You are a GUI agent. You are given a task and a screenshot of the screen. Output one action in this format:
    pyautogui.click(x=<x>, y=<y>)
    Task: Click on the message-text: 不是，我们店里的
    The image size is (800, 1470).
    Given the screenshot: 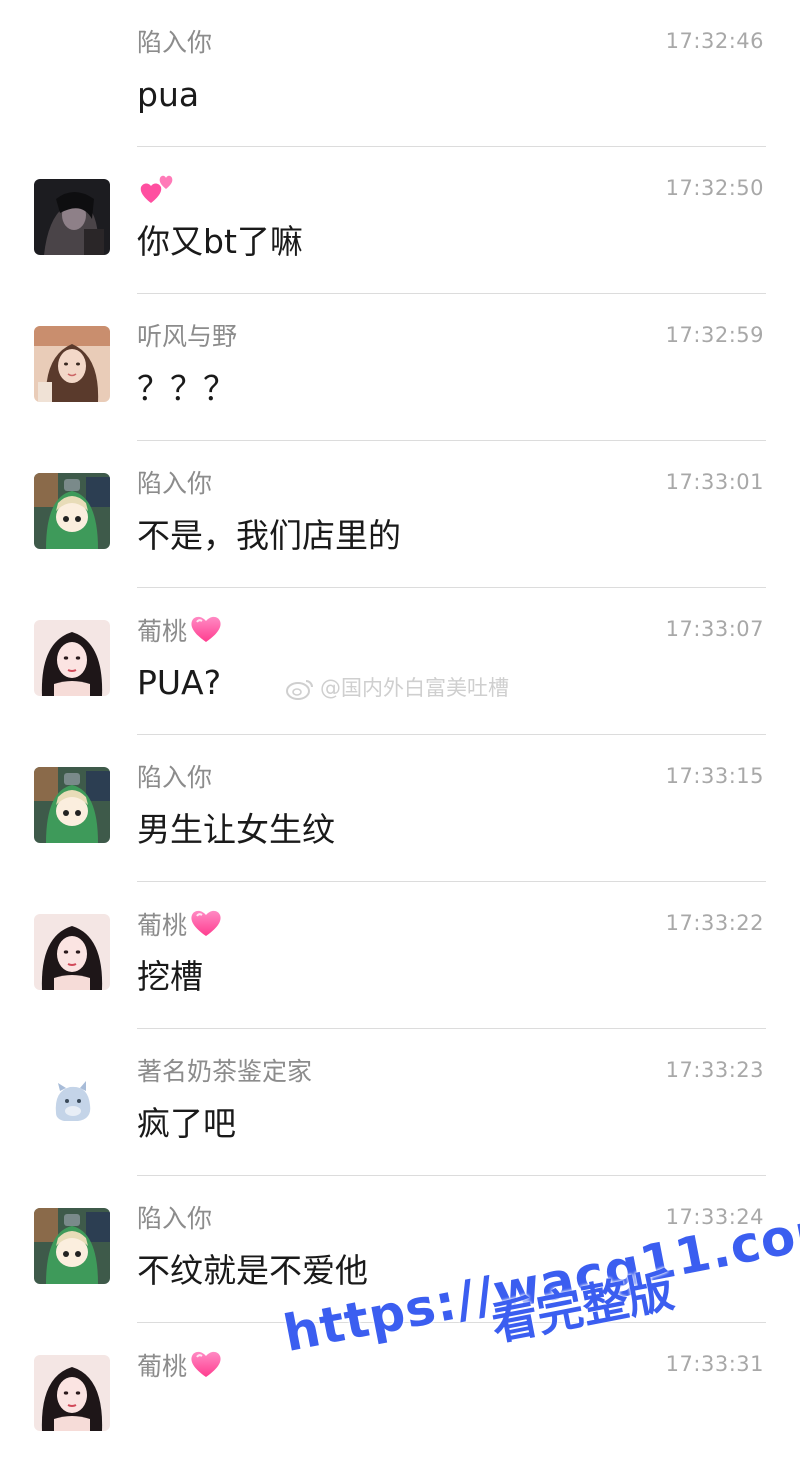 What is the action you would take?
    pyautogui.click(x=269, y=535)
    